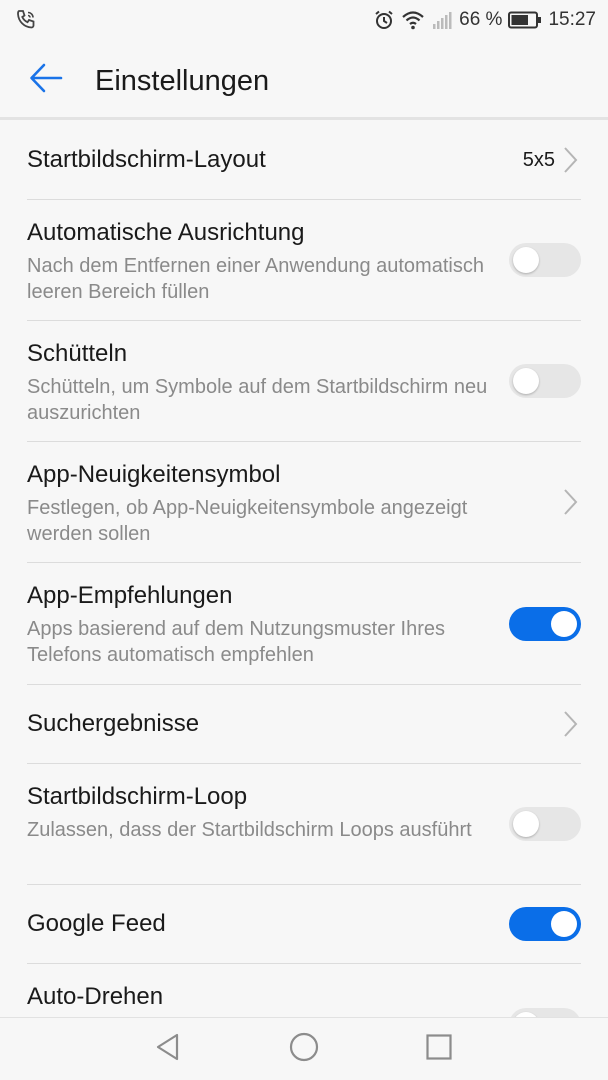 This screenshot has height=1080, width=608. I want to click on clock: 15:27, so click(572, 19).